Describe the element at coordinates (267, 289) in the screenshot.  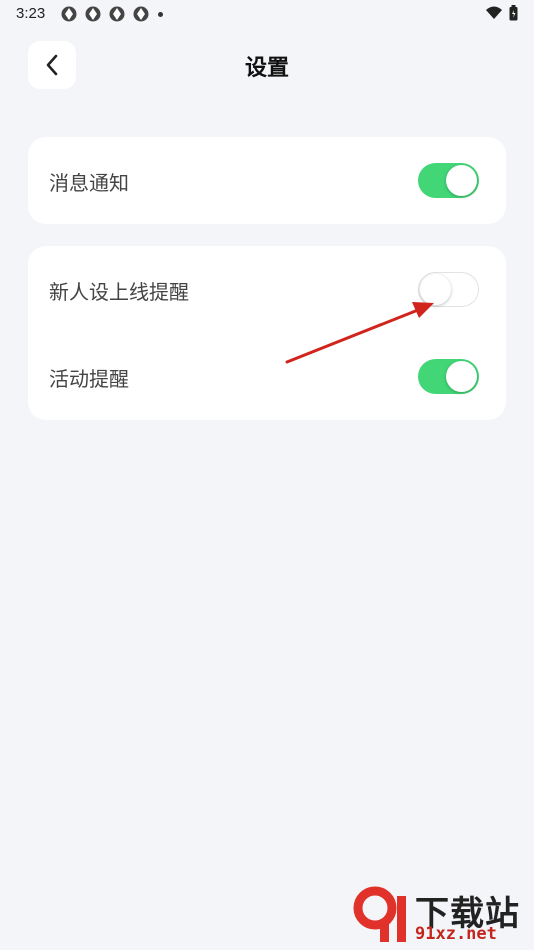
I see `setting-row-new-user-online: 新人设上线提醒` at that location.